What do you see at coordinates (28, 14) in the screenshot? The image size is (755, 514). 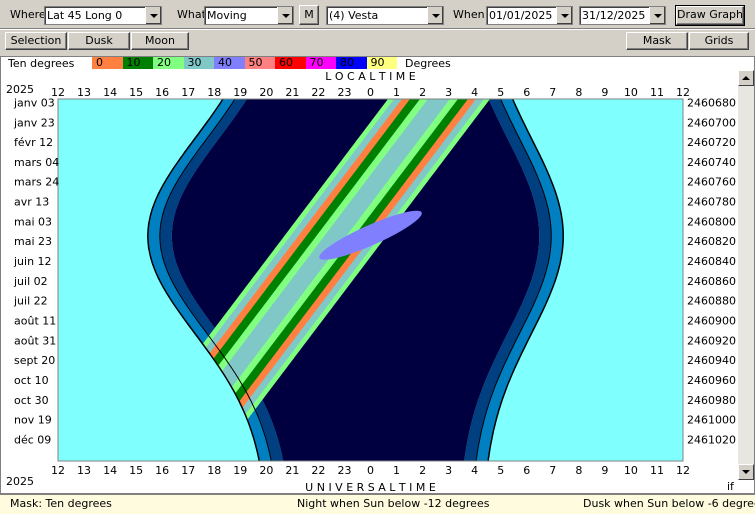 I see `where-label: Where` at bounding box center [28, 14].